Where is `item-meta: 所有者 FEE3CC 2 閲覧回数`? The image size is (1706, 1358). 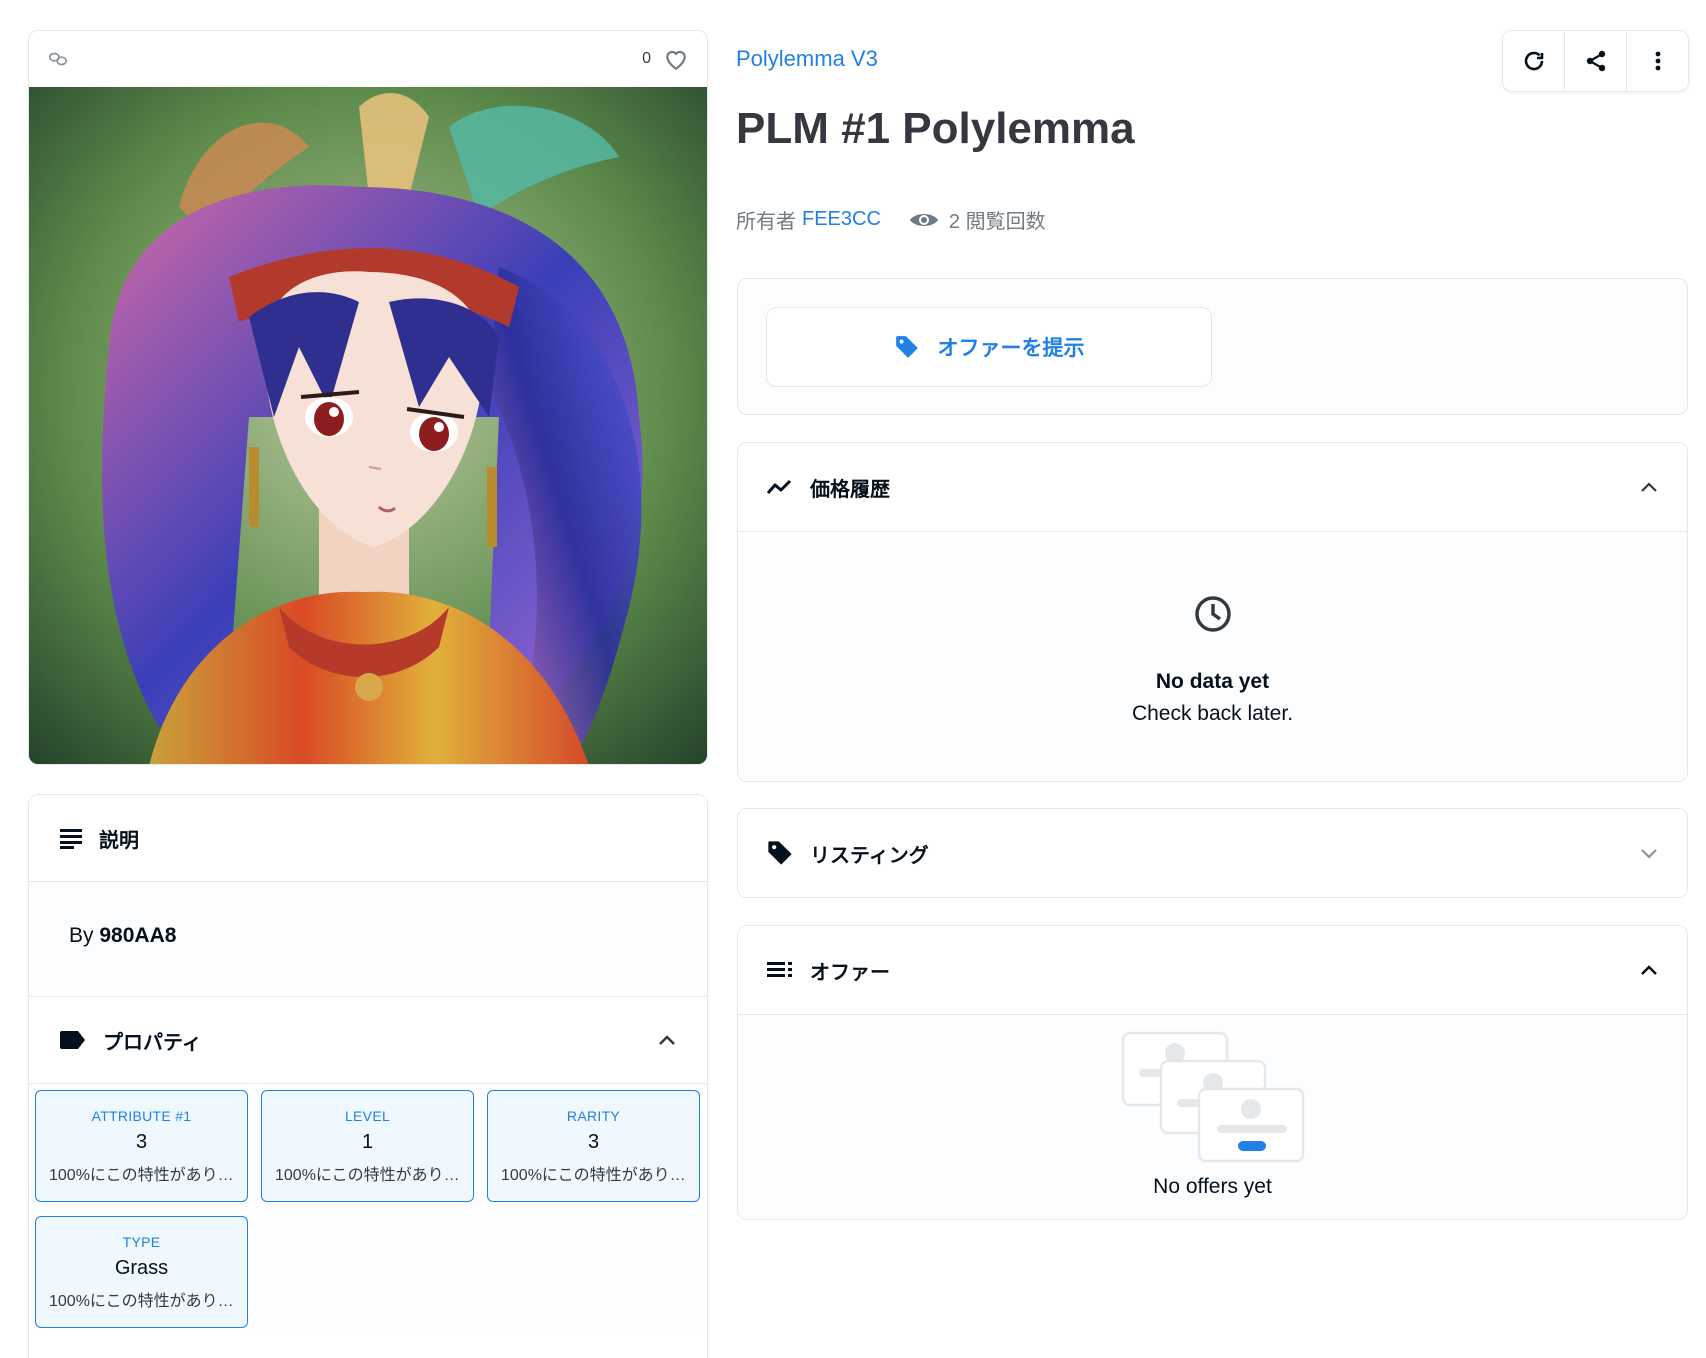
item-meta: 所有者 FEE3CC 2 閲覧回数 is located at coordinates (891, 219).